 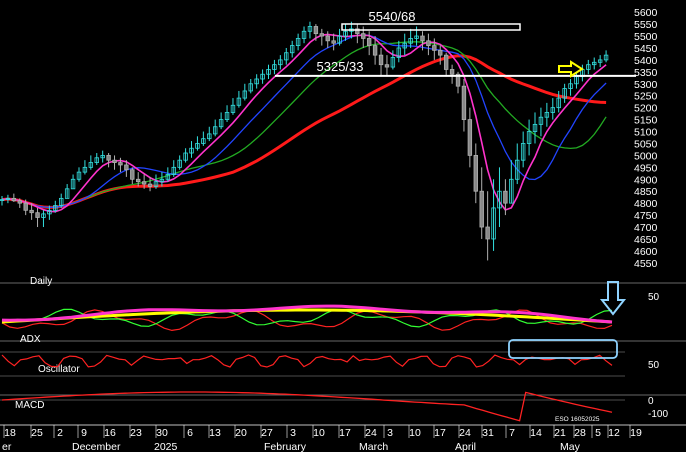 I want to click on x-tick-label: 18, so click(x=10, y=433).